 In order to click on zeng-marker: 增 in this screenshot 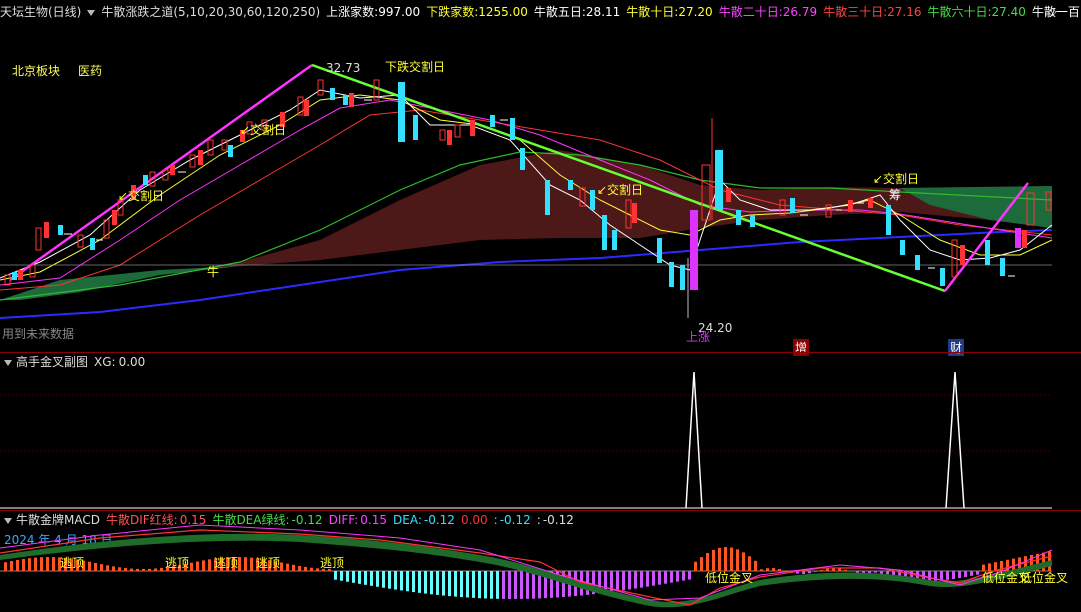, I will do `click(801, 347)`.